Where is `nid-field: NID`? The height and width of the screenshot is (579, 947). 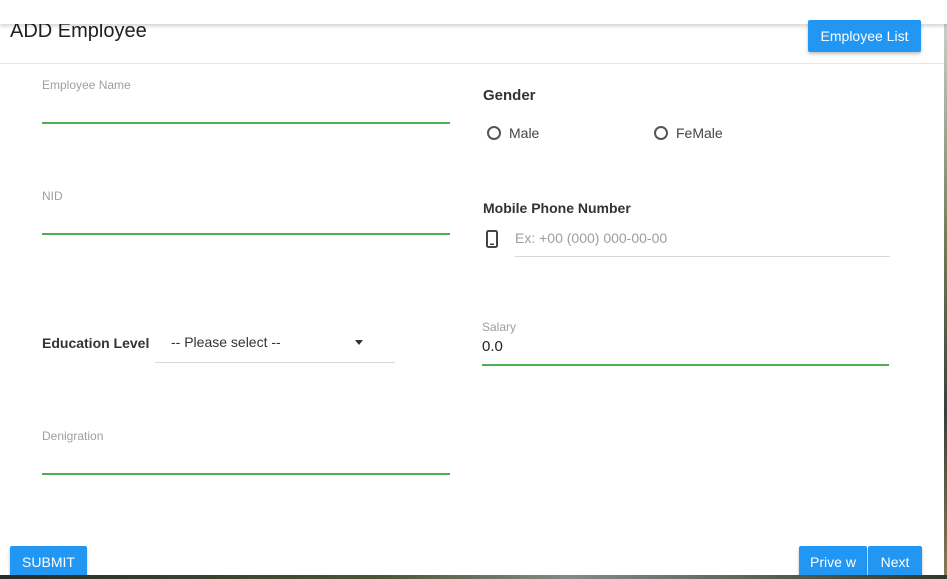 nid-field: NID is located at coordinates (246, 212).